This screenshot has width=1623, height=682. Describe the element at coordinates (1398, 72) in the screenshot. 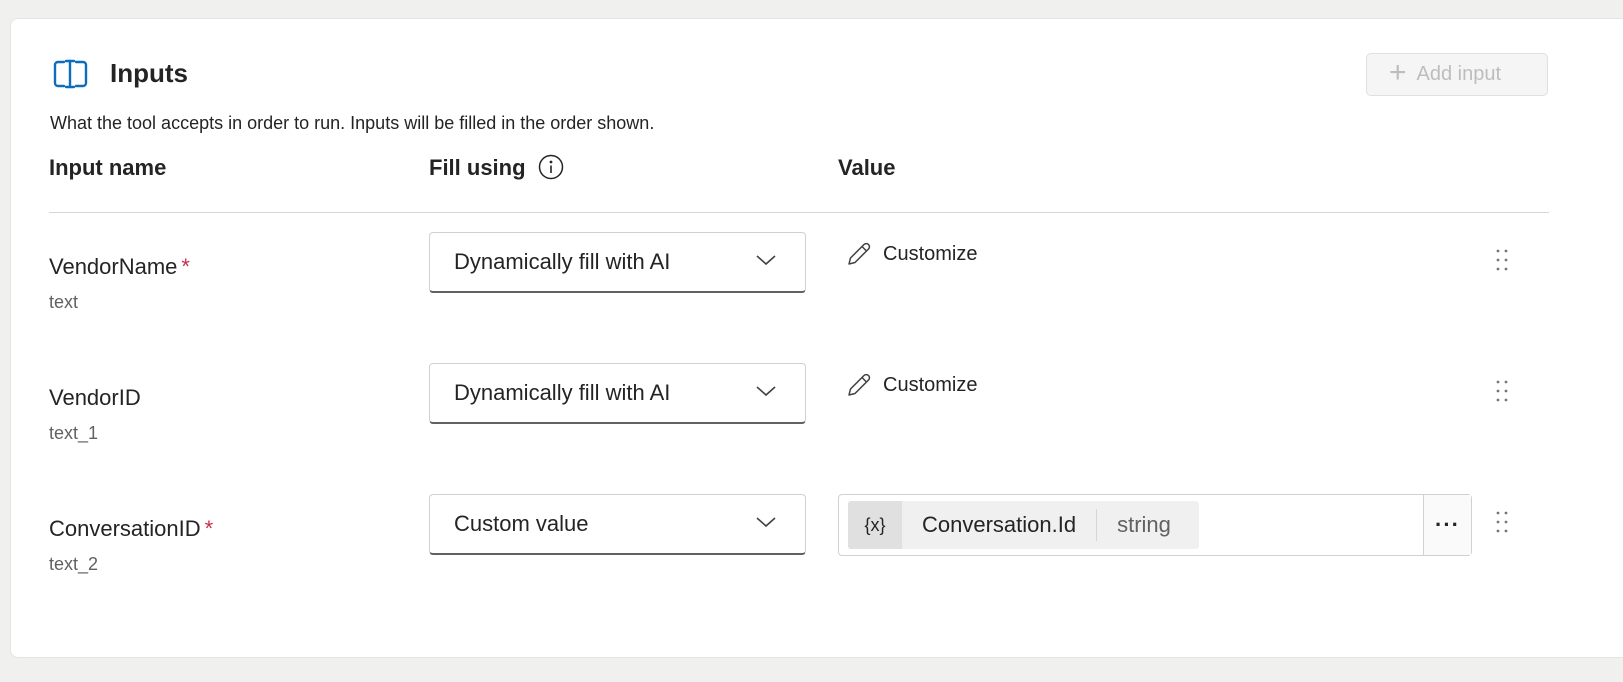

I see `plus-icon: +` at that location.